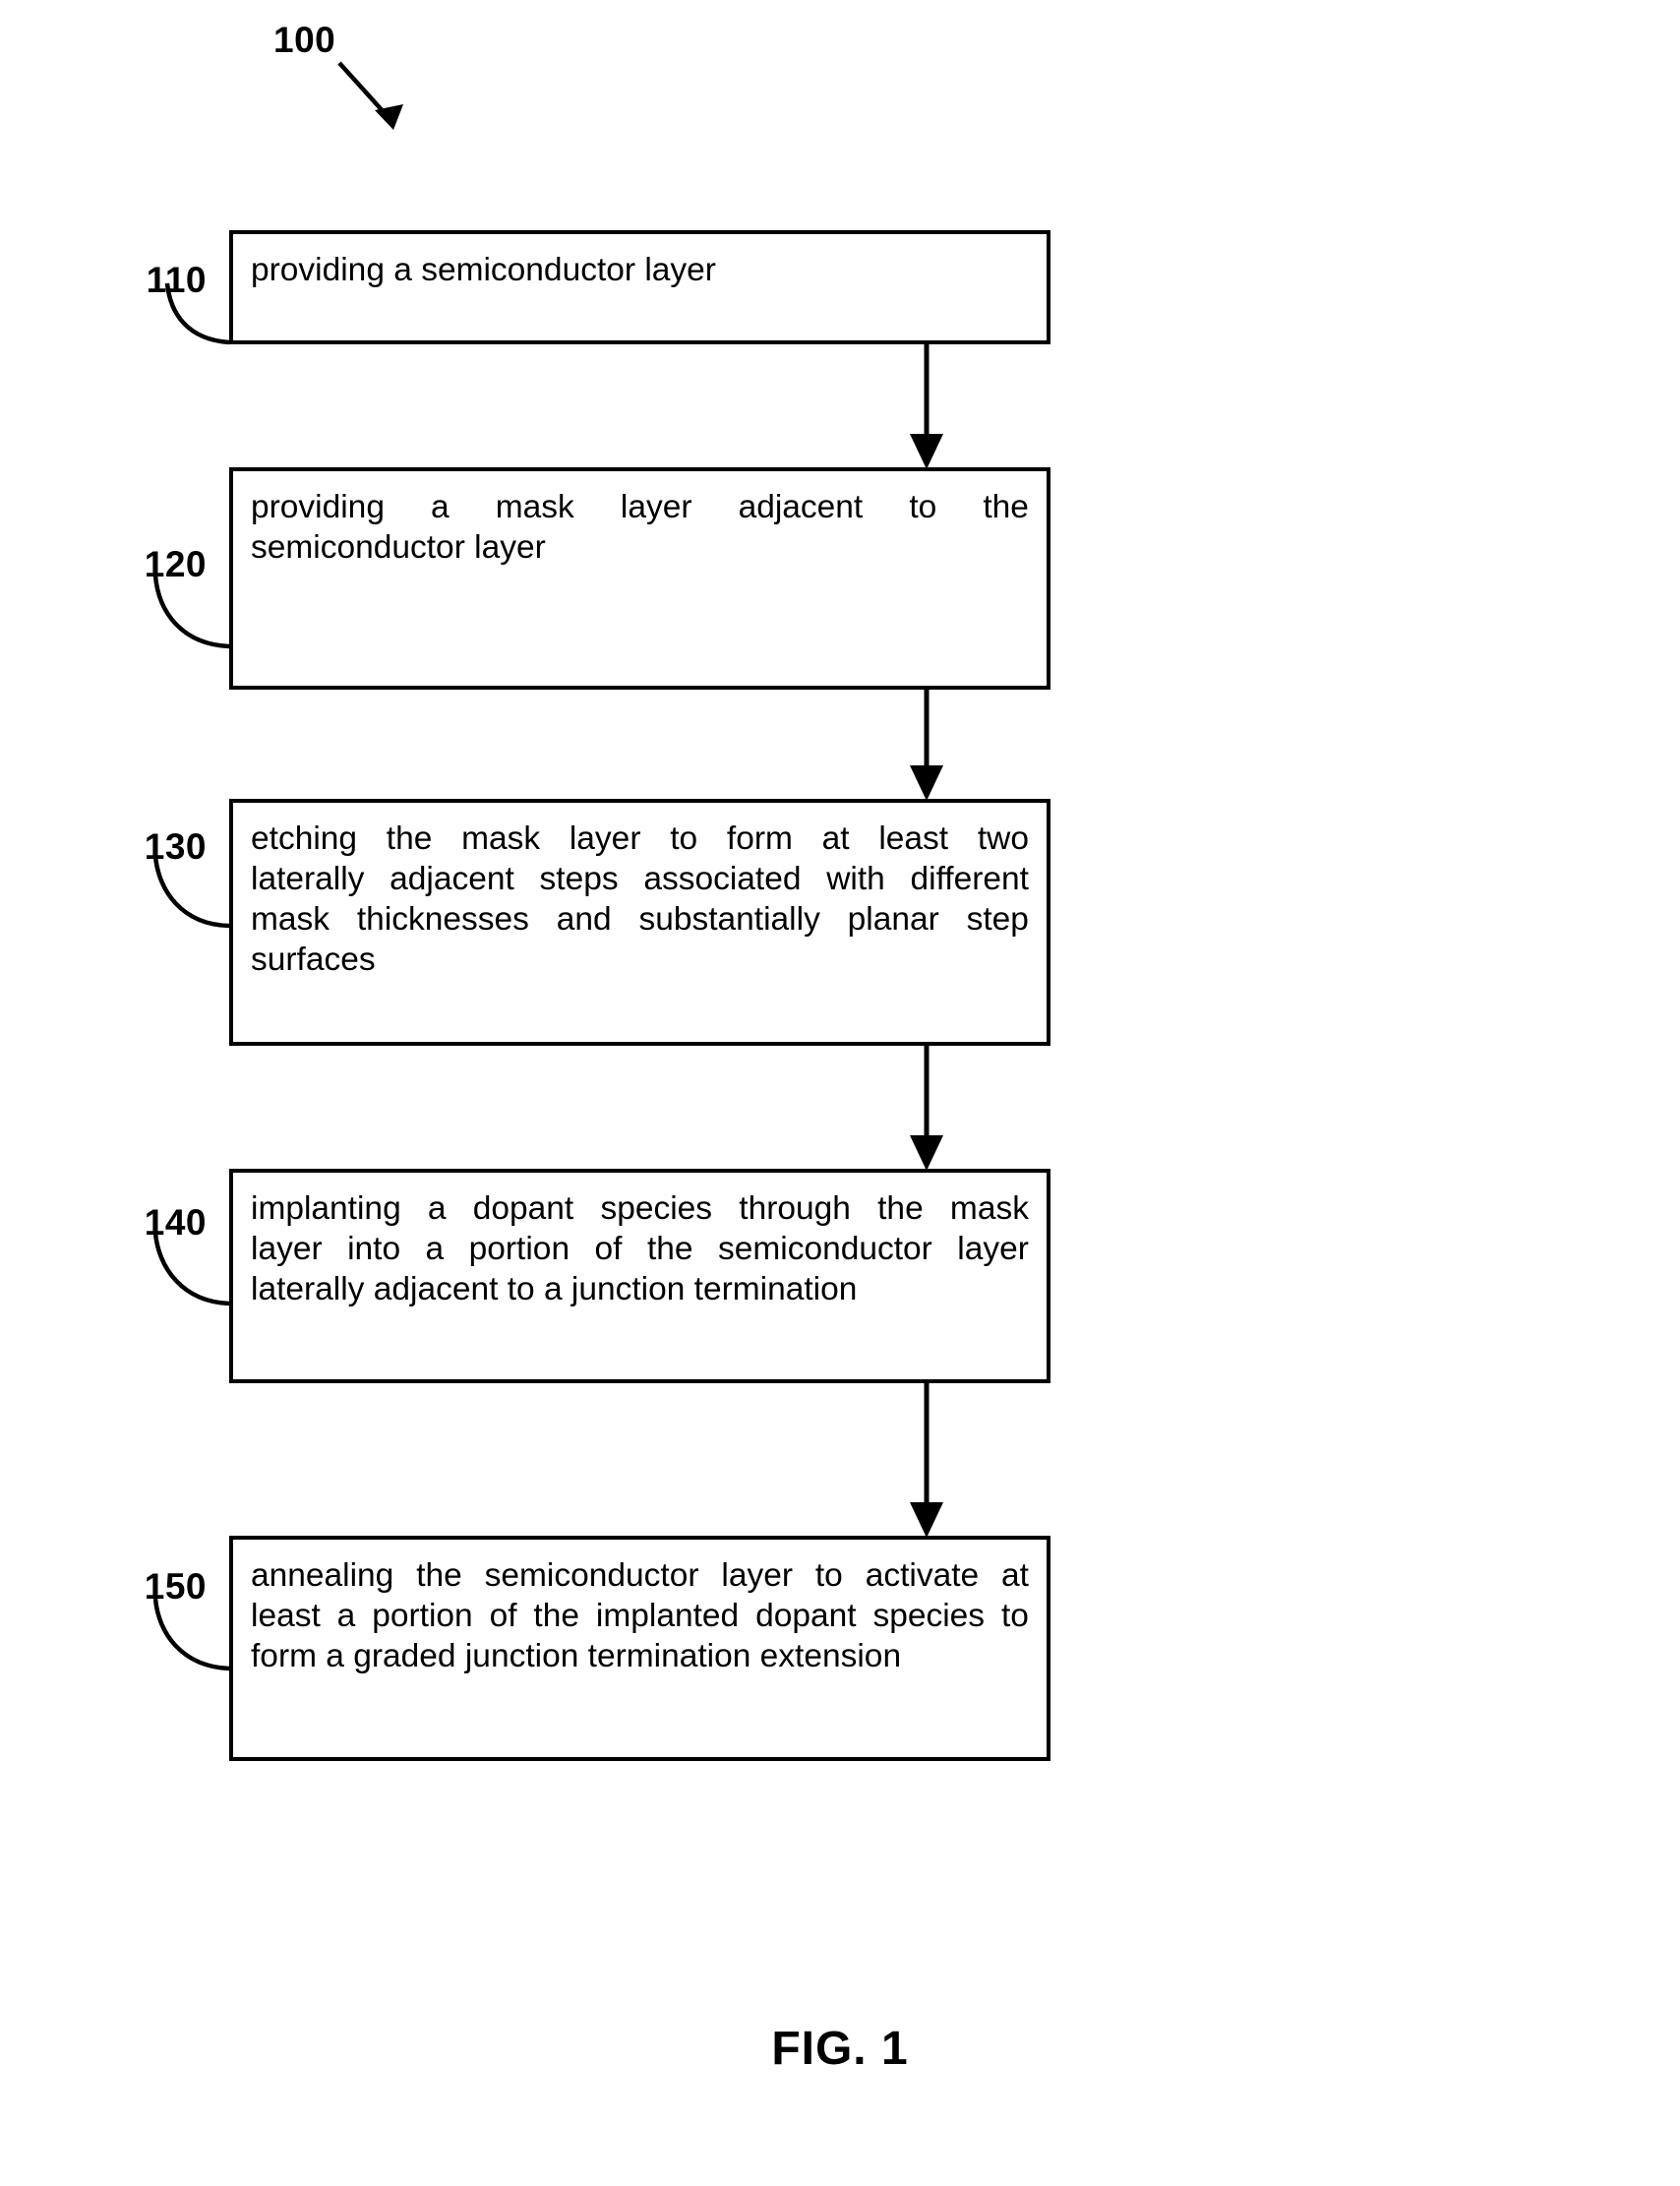 This screenshot has width=1680, height=2186. What do you see at coordinates (313, 959) in the screenshot?
I see `process-text-line: surfaces` at bounding box center [313, 959].